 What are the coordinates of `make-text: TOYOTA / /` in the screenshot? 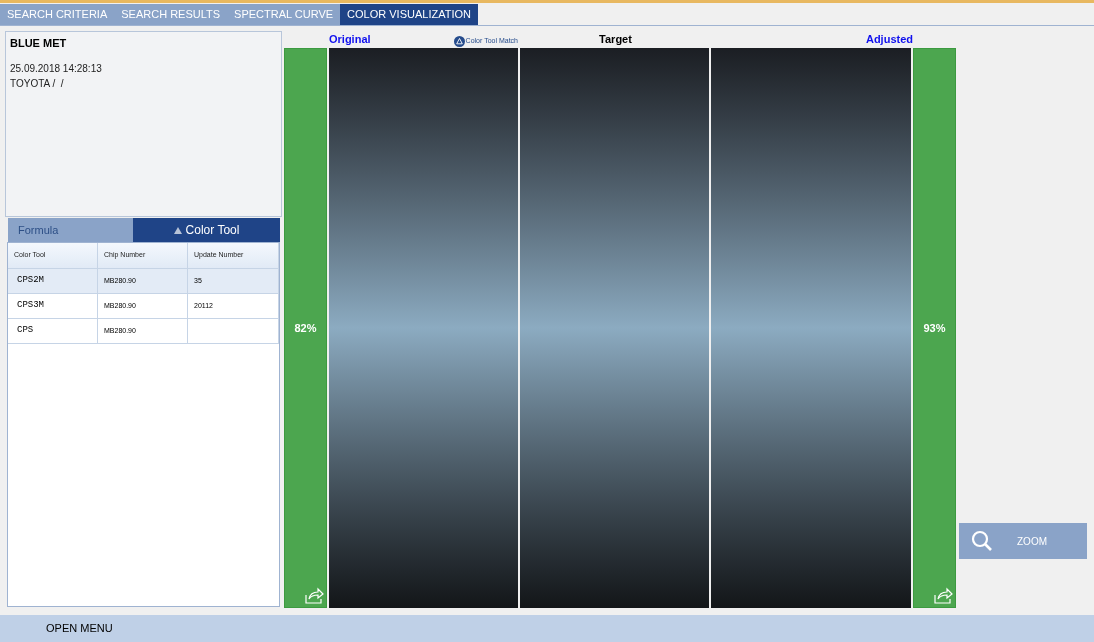 It's located at (37, 83).